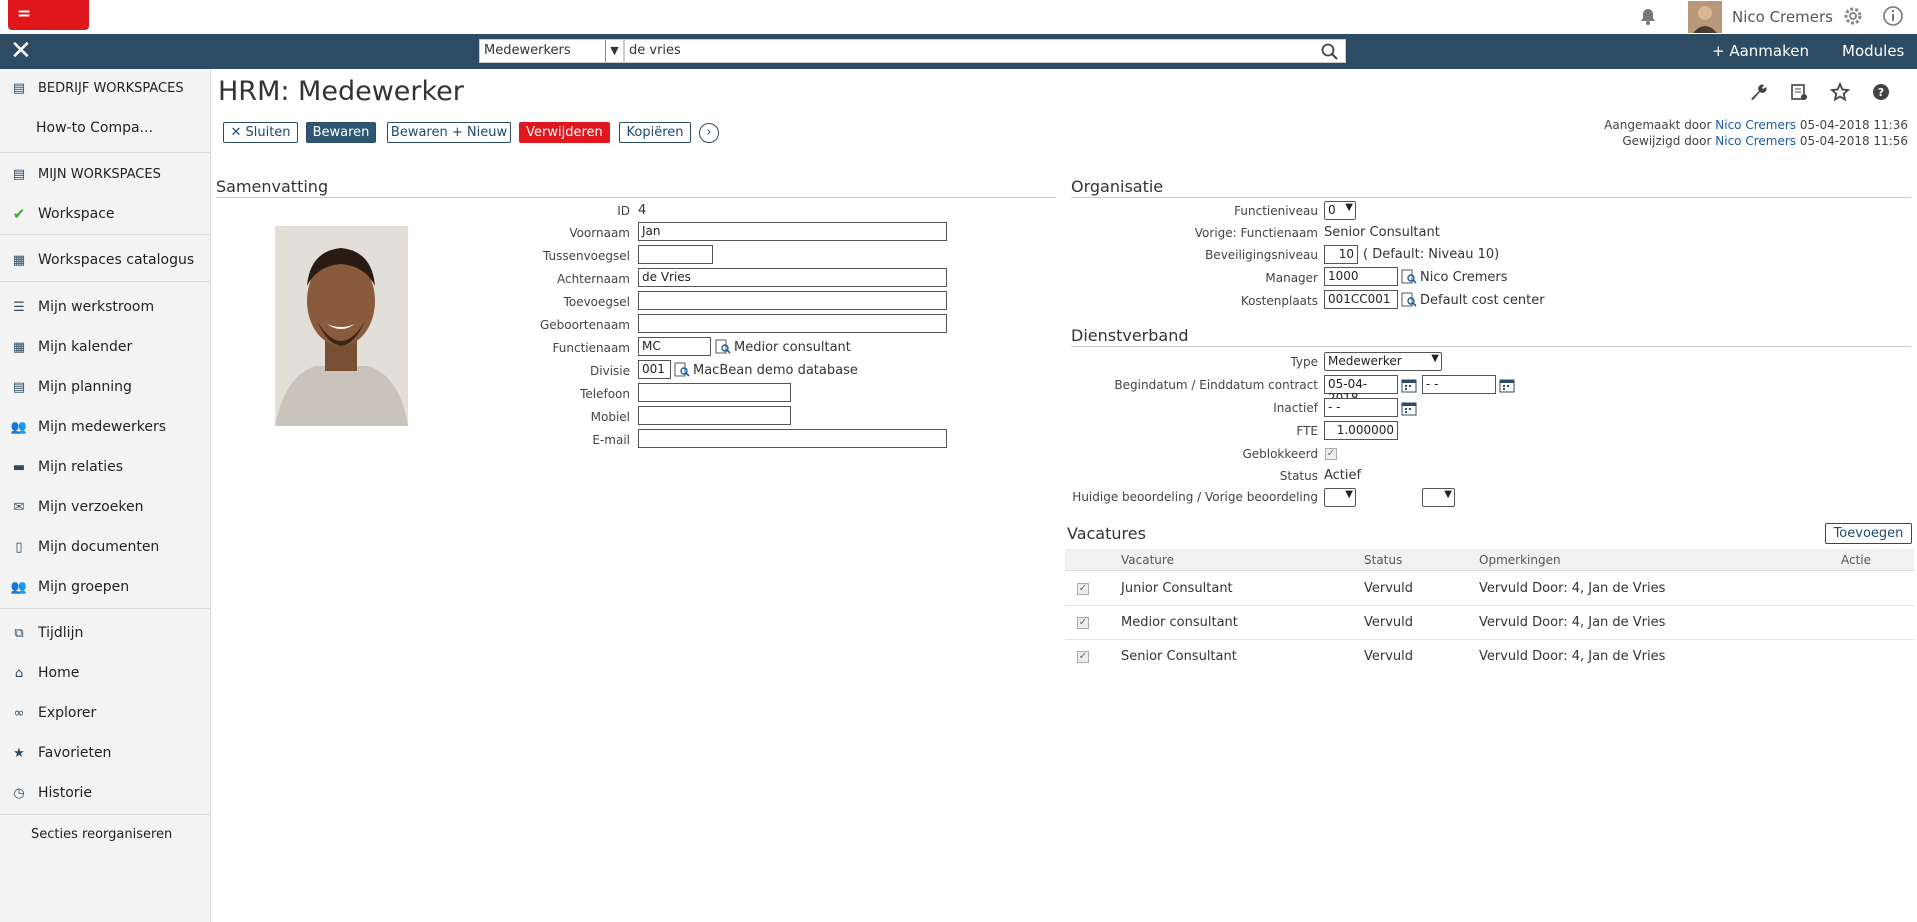  I want to click on lastname-field: de Vries, so click(792, 277).